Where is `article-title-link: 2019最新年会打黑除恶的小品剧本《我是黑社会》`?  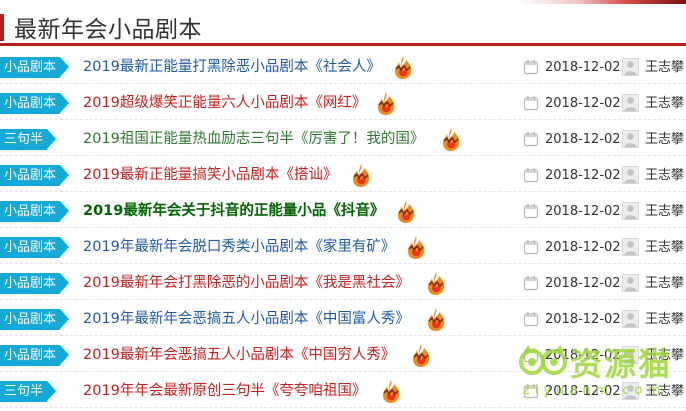
article-title-link: 2019最新年会打黑除恶的小品剧本《我是黑社会》 is located at coordinates (246, 283).